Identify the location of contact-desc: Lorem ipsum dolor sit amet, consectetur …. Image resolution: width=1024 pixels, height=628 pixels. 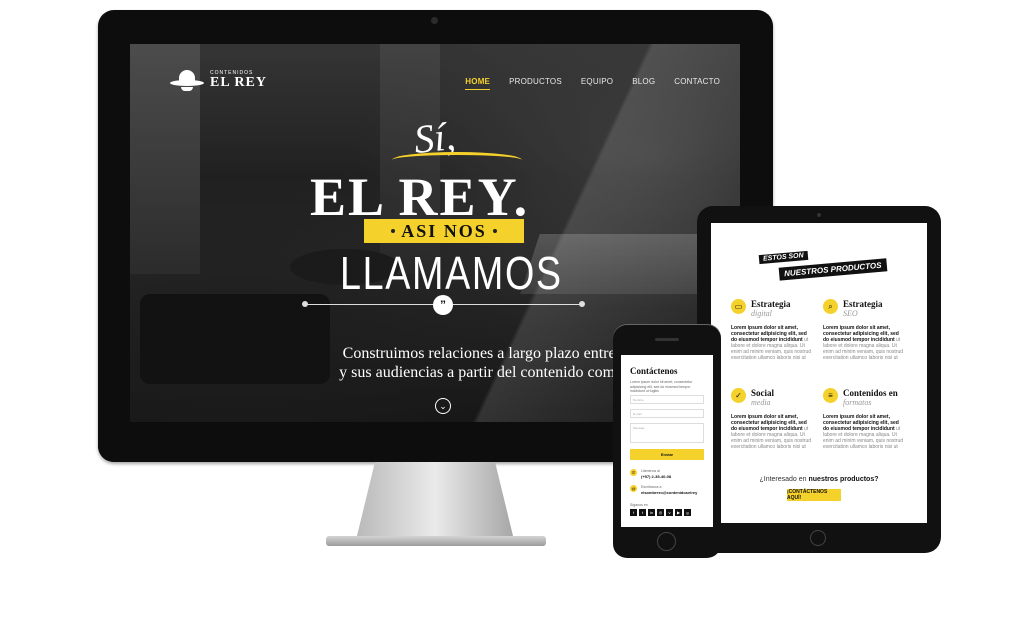
(661, 386).